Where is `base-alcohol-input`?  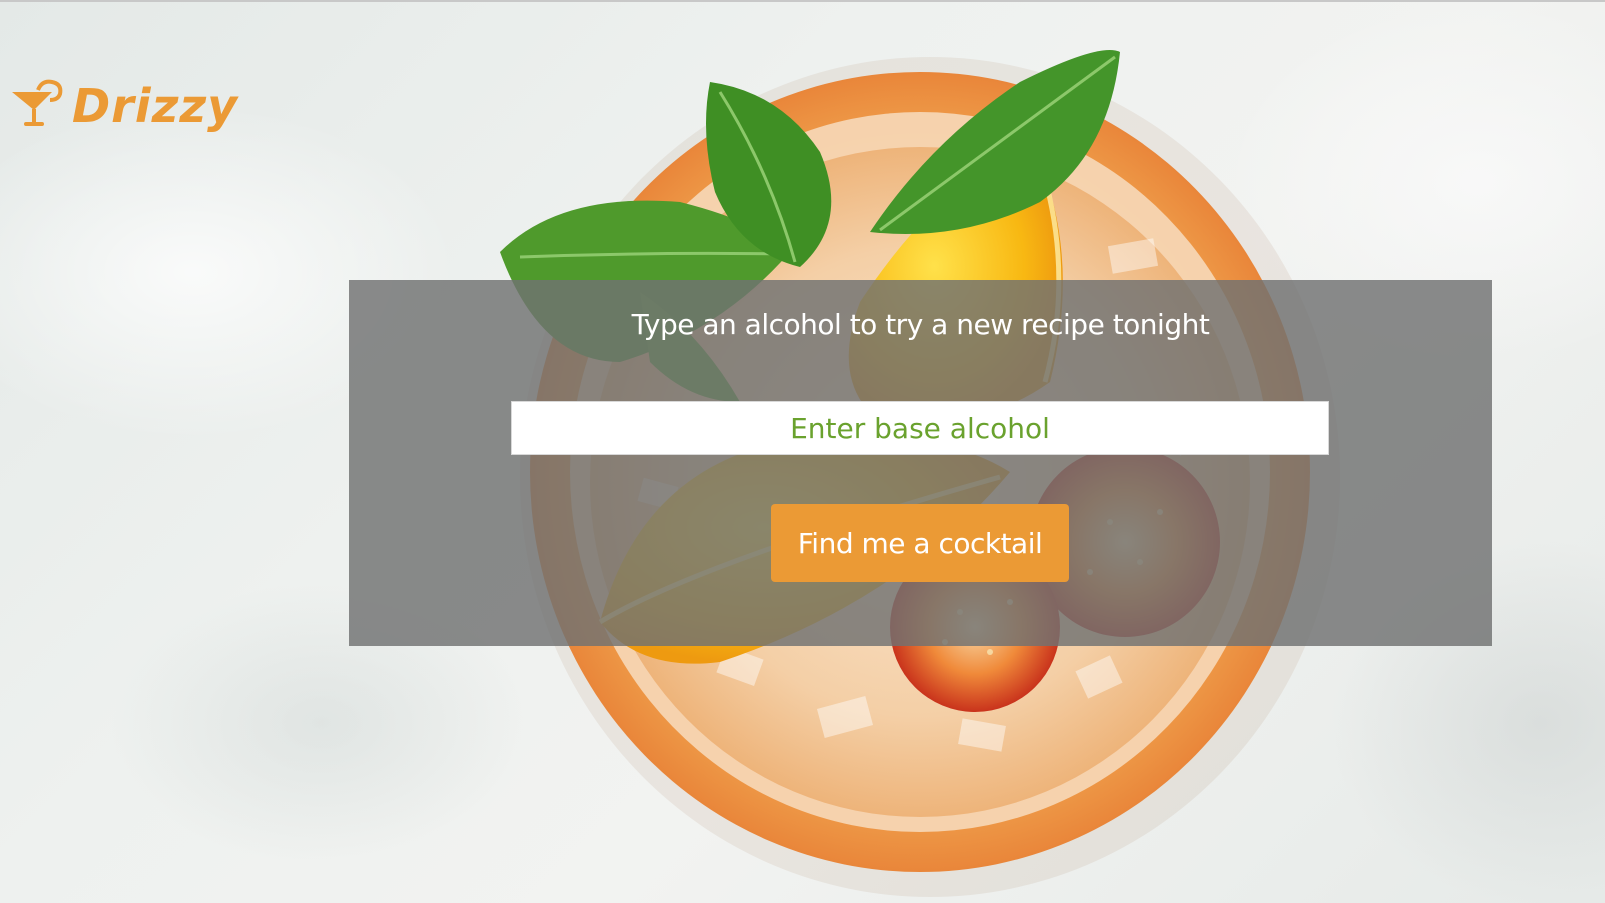 base-alcohol-input is located at coordinates (920, 428).